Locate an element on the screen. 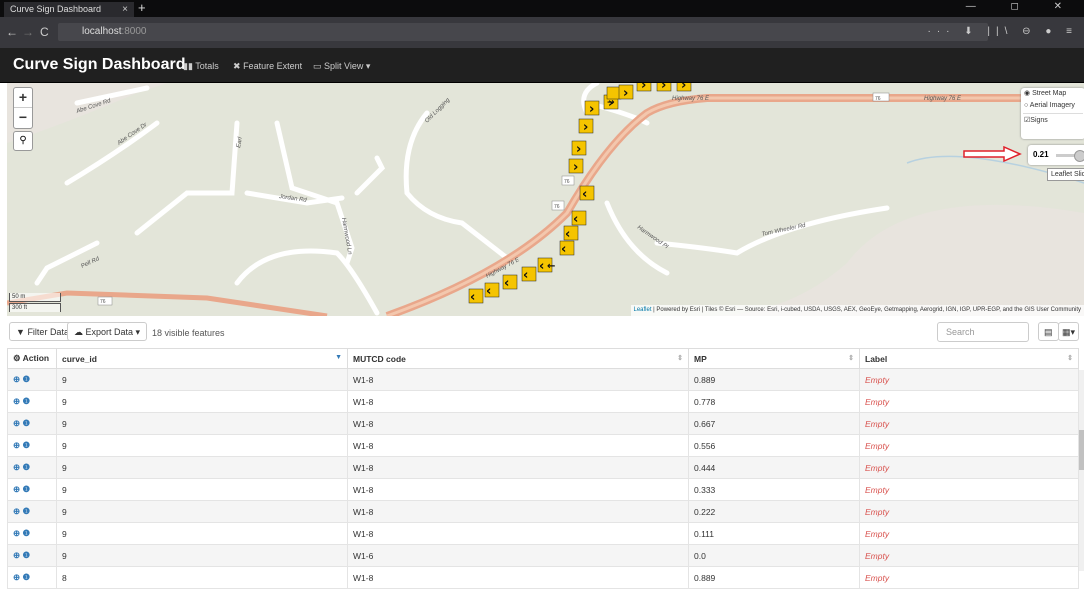 The width and height of the screenshot is (1084, 589). url-field: localhost:8000 is located at coordinates (523, 32).